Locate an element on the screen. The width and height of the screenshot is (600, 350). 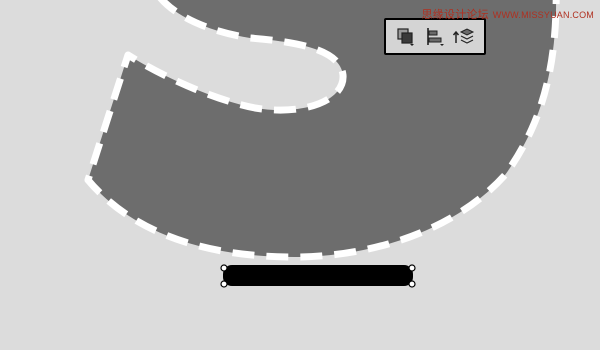
anchor-handle-bottom-left is located at coordinates (224, 284).